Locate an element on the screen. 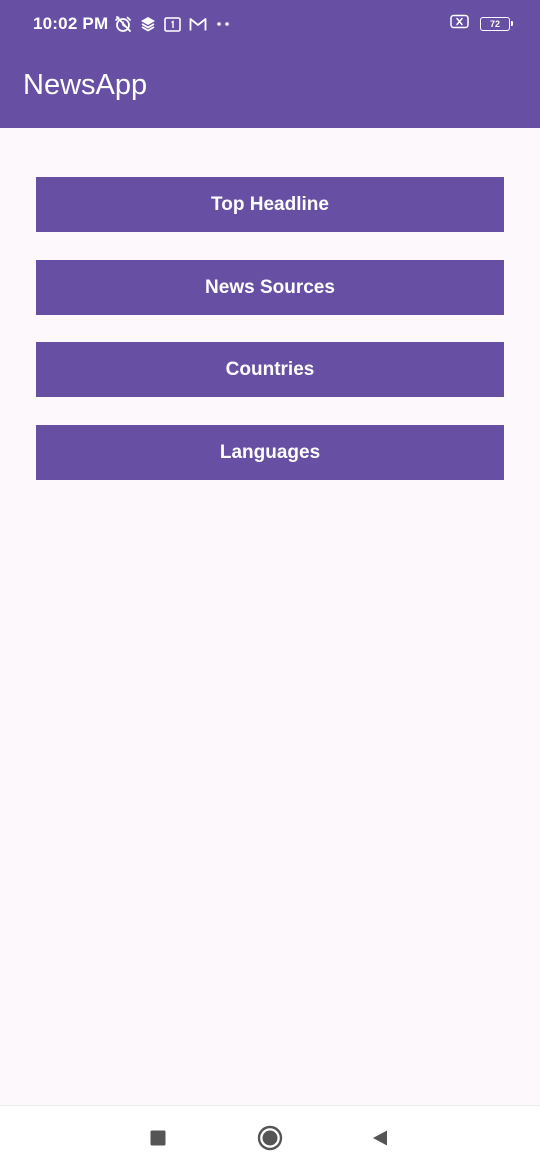  battery-icon: 72 is located at coordinates (496, 24).